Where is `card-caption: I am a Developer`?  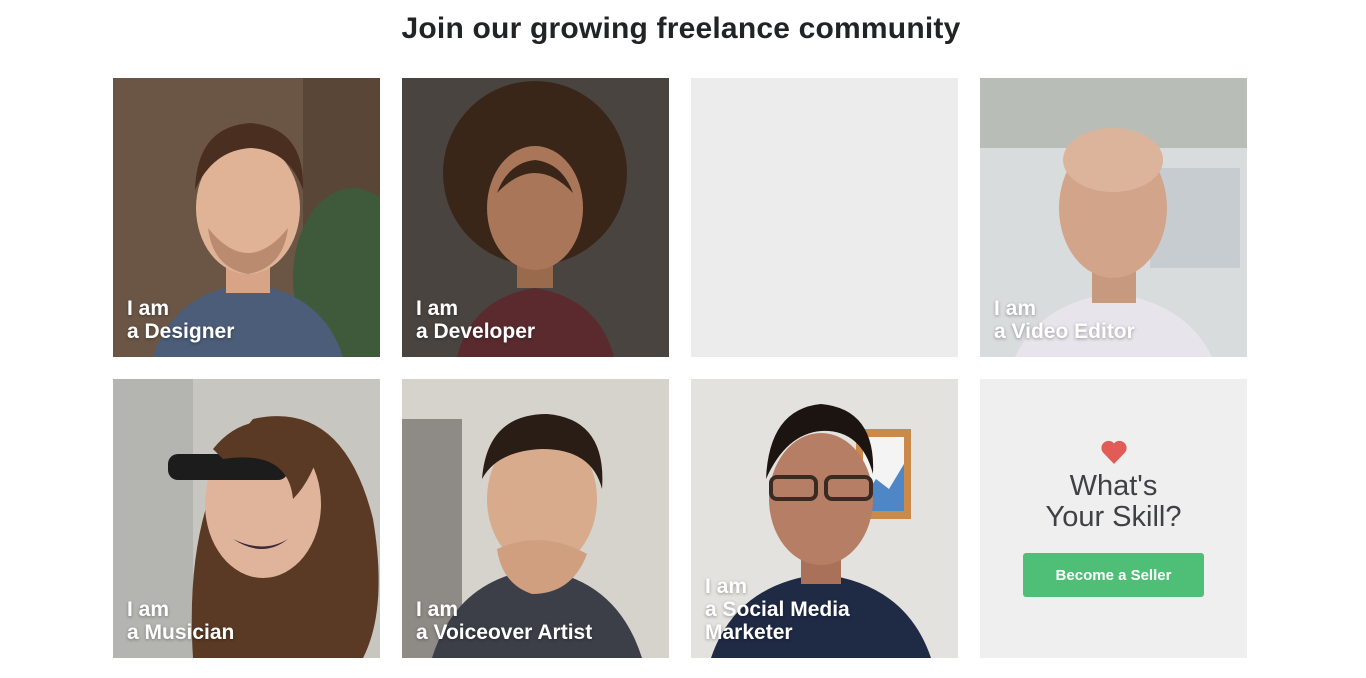 card-caption: I am a Developer is located at coordinates (476, 320).